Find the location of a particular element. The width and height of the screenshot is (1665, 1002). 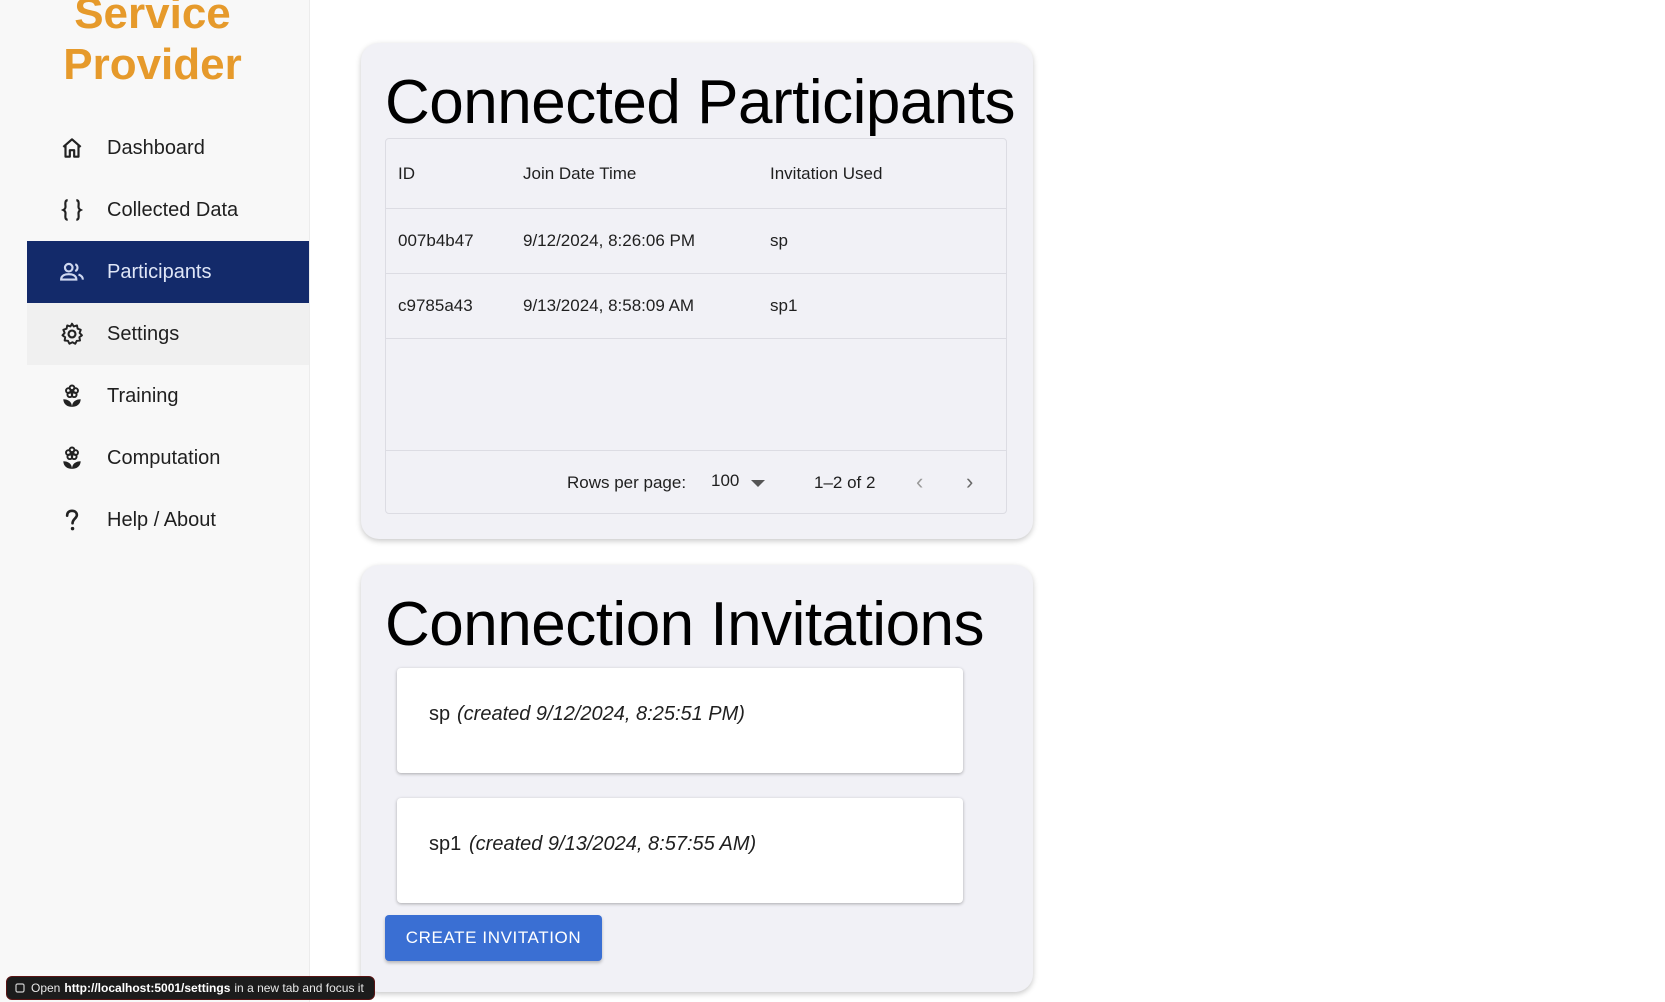

home-icon is located at coordinates (72, 148).